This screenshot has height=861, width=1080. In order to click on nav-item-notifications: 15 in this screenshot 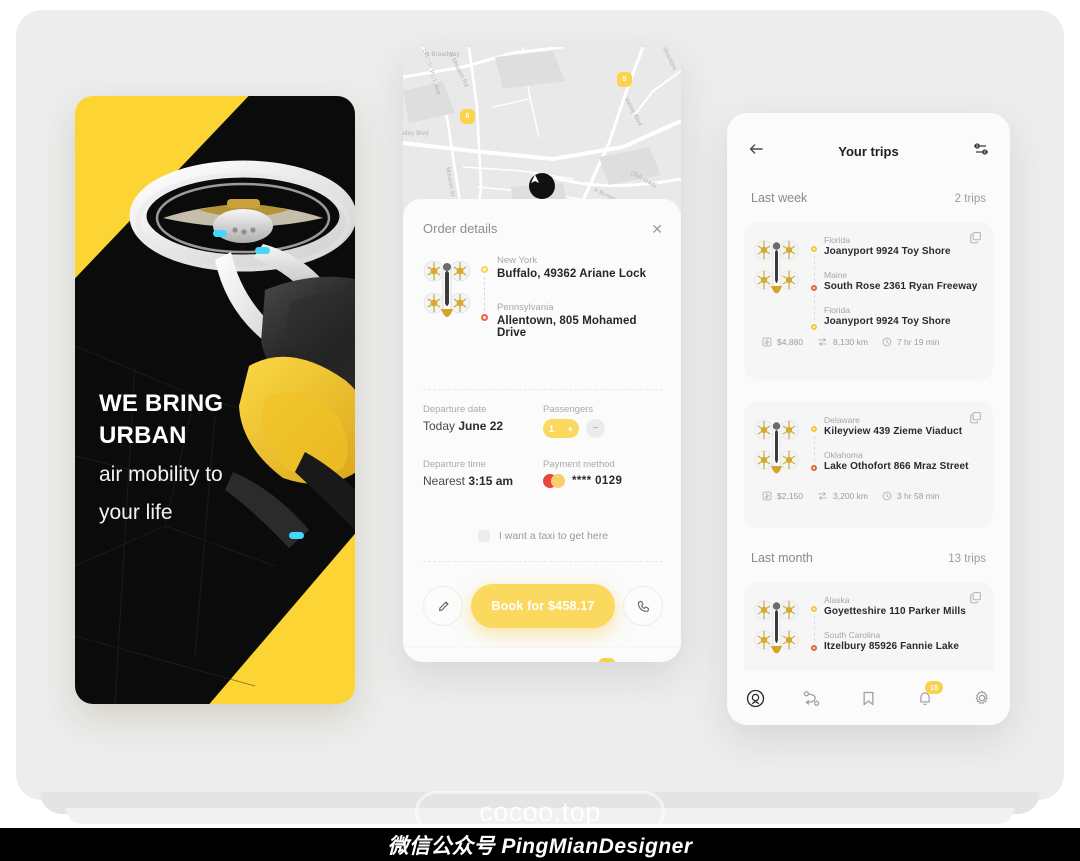, I will do `click(928, 696)`.